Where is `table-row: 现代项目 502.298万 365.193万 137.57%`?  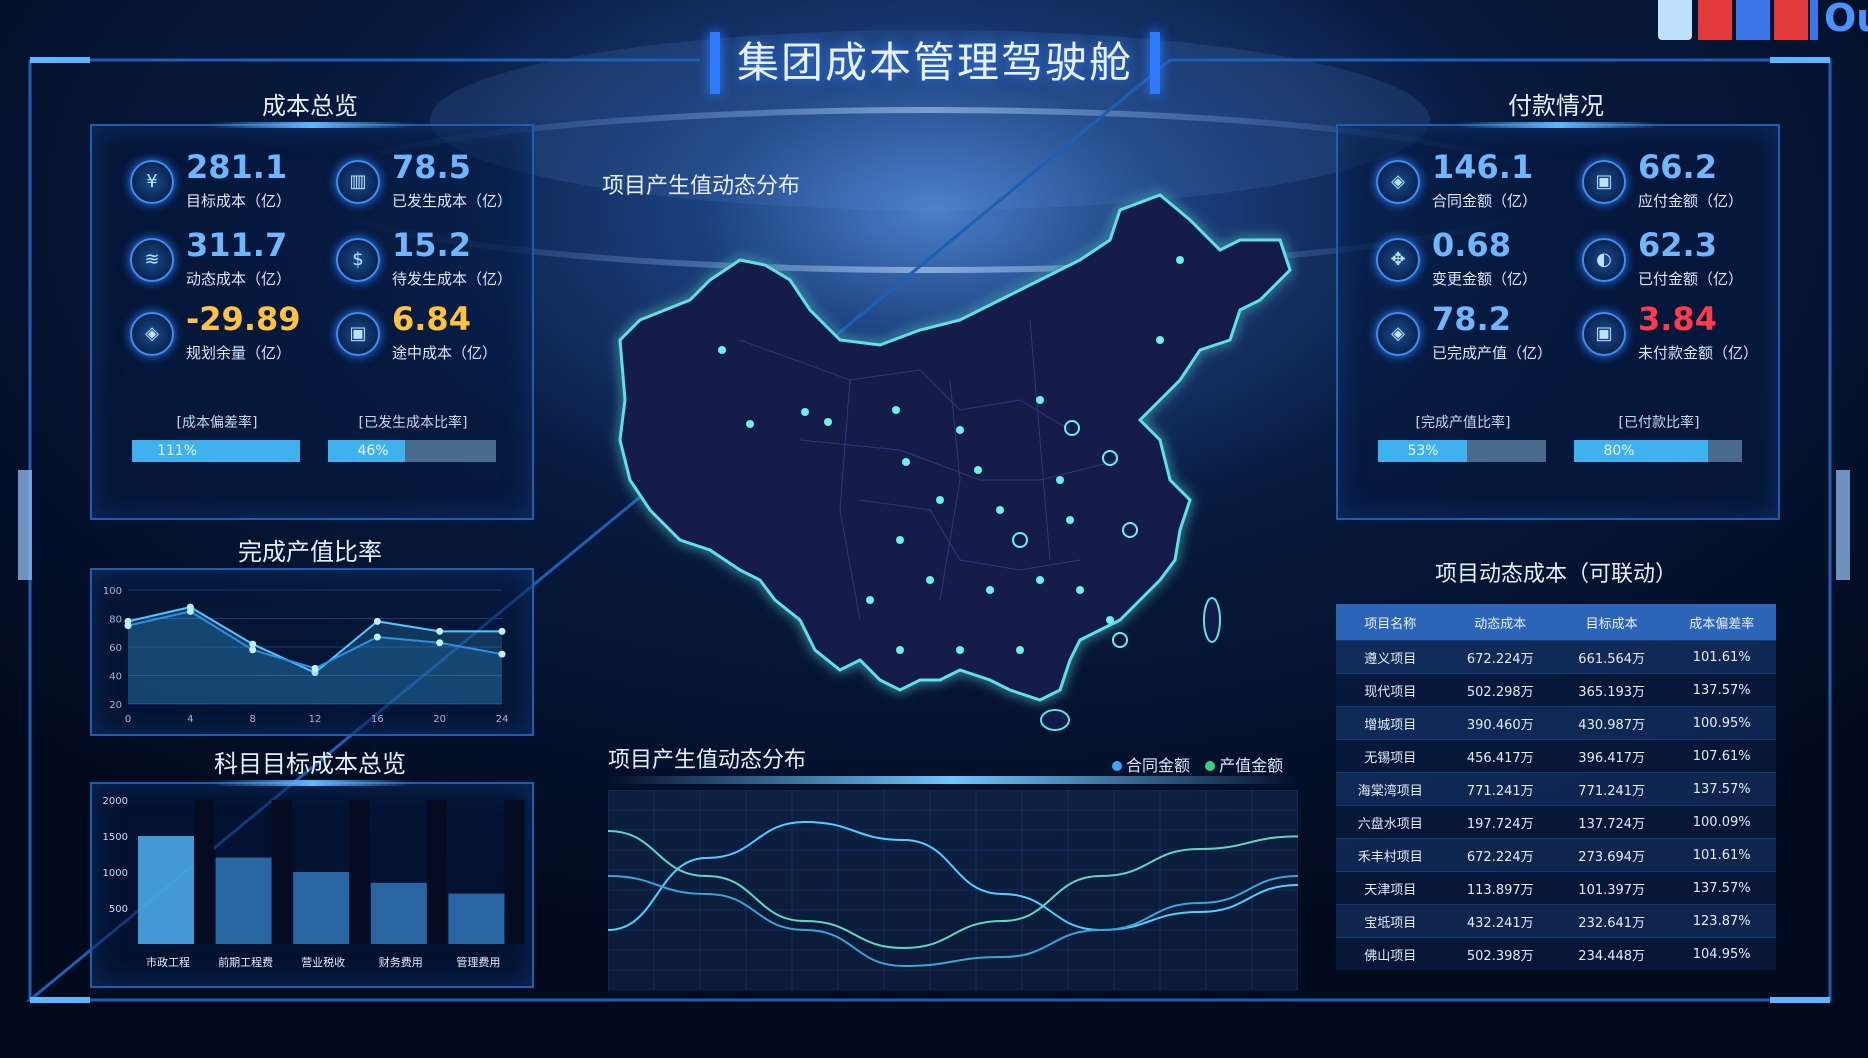
table-row: 现代项目 502.298万 365.193万 137.57% is located at coordinates (1556, 690).